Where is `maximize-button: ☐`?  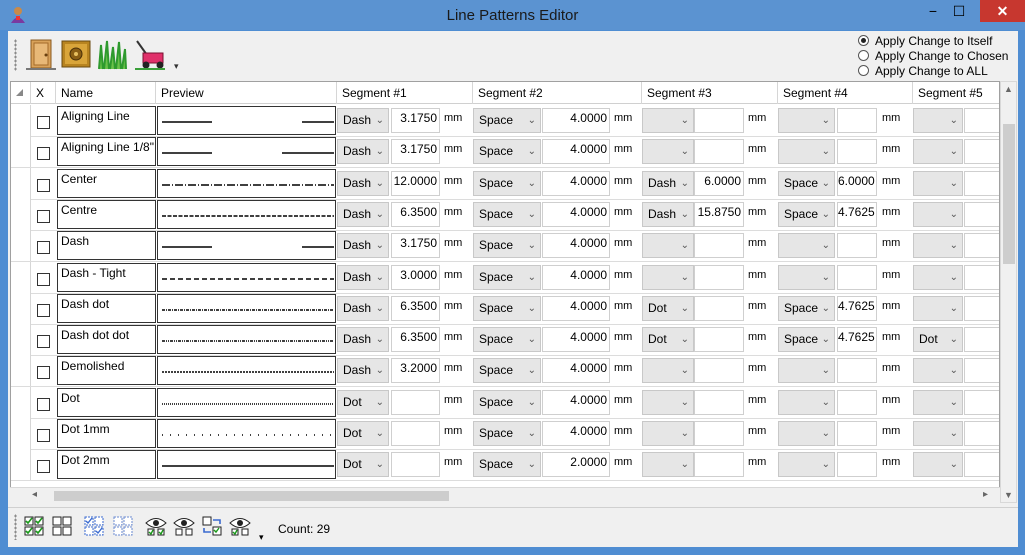 maximize-button: ☐ is located at coordinates (959, 11).